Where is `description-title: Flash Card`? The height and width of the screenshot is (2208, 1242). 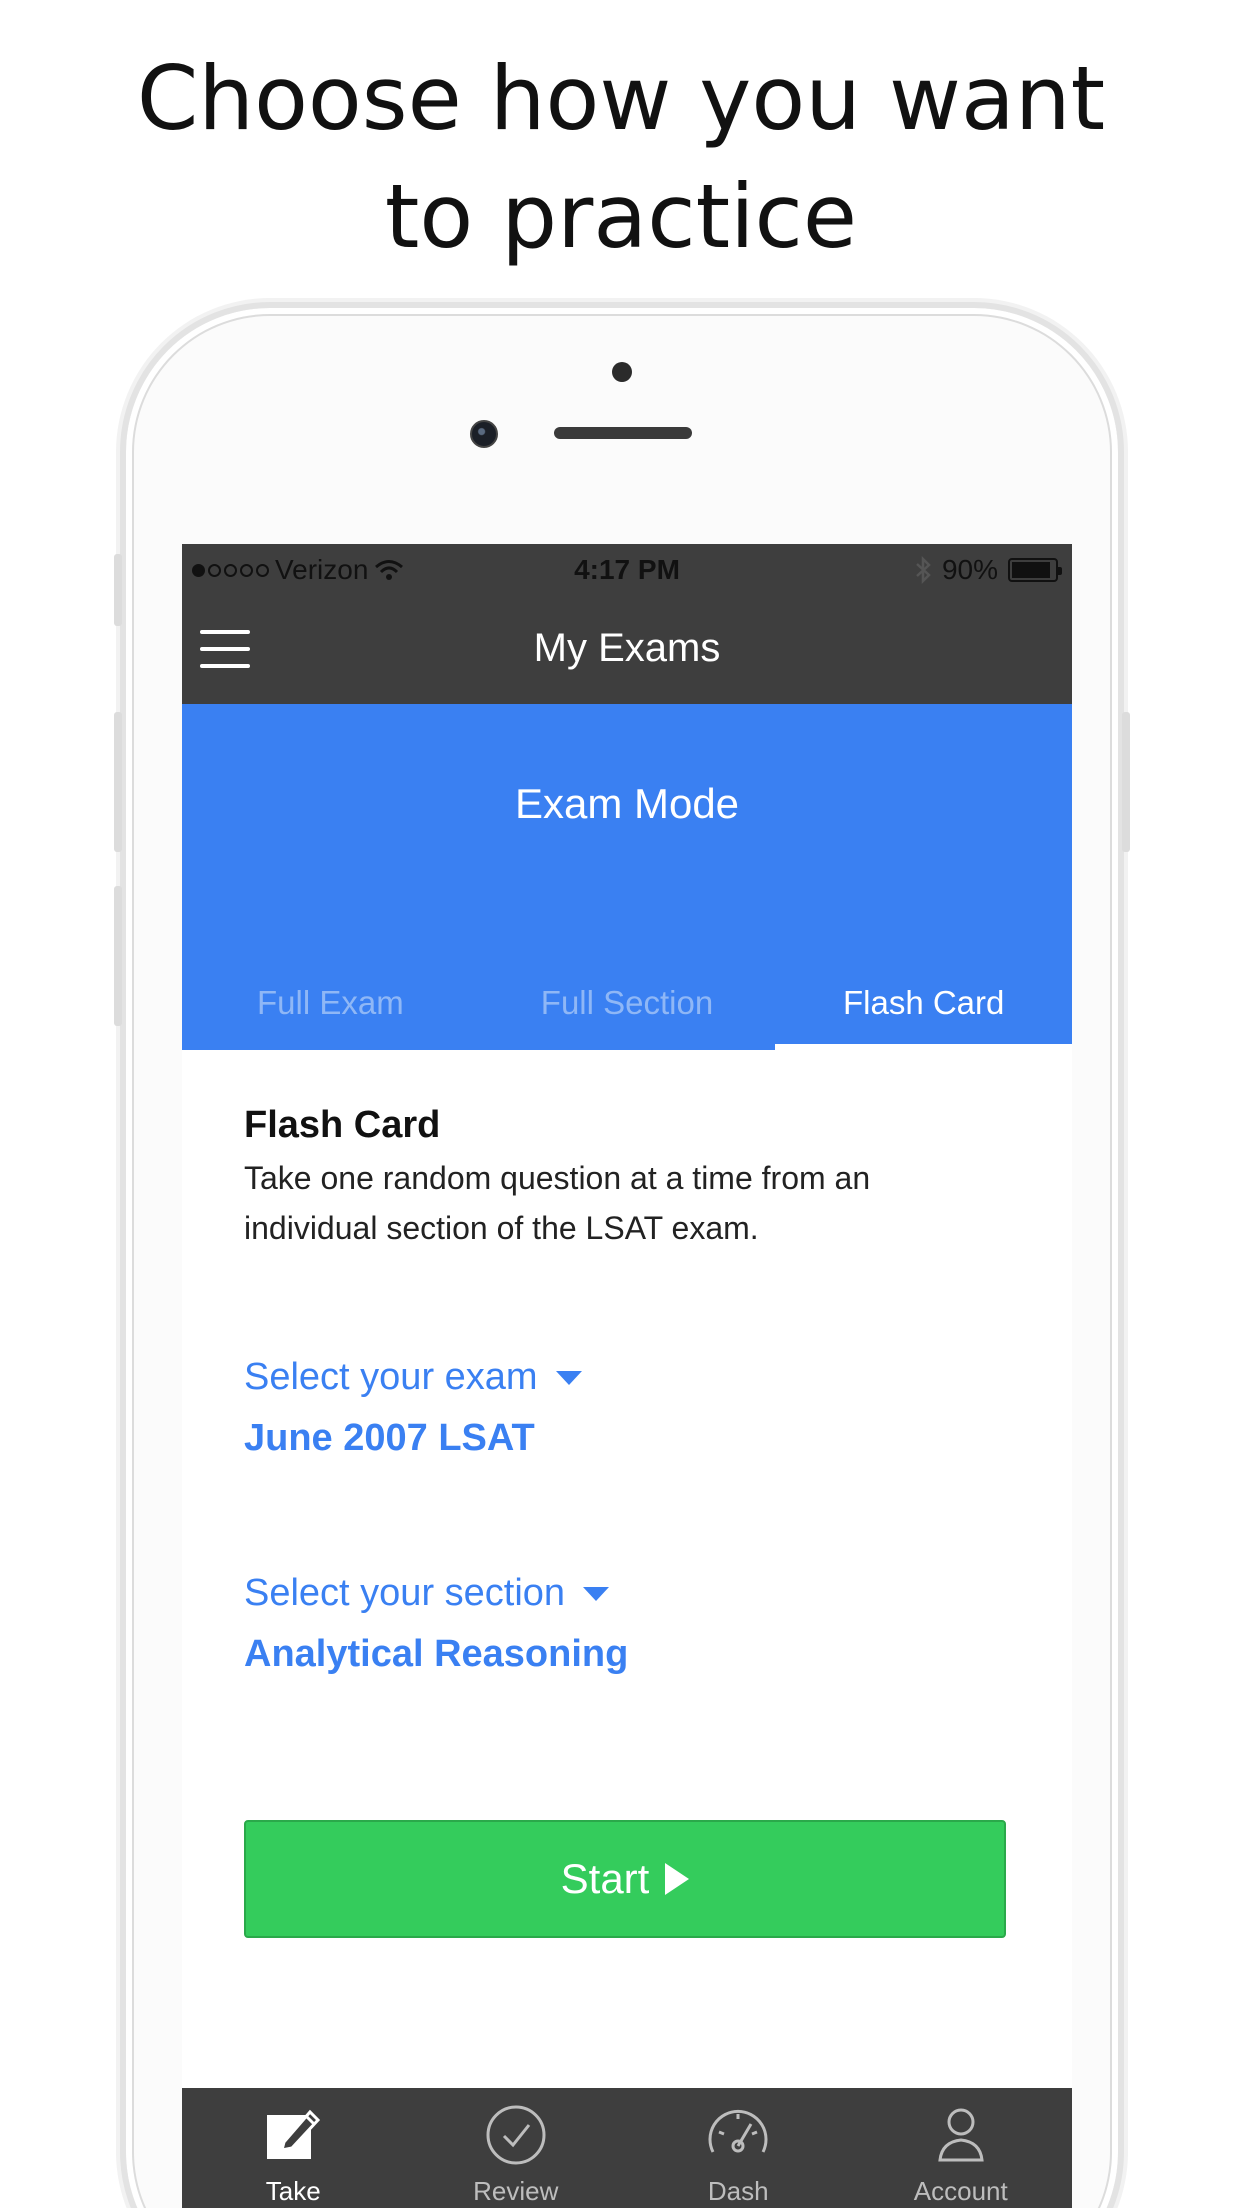
description-title: Flash Card is located at coordinates (342, 1125).